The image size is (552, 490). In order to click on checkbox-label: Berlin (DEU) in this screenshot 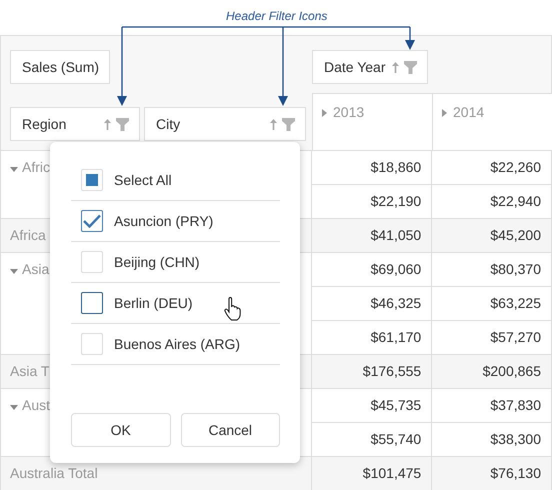, I will do `click(153, 303)`.